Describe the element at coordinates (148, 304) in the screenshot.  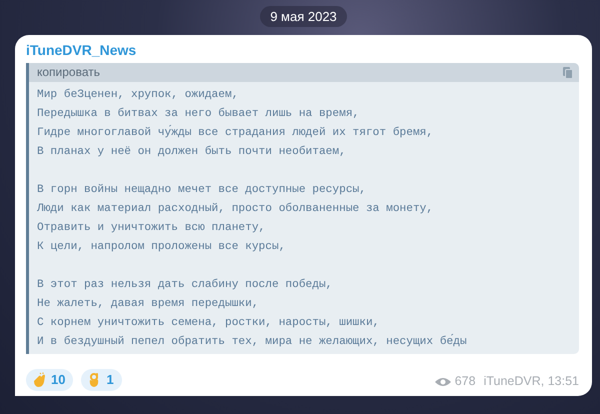
I see `code-line: Не жалеть, давая время передышки,` at that location.